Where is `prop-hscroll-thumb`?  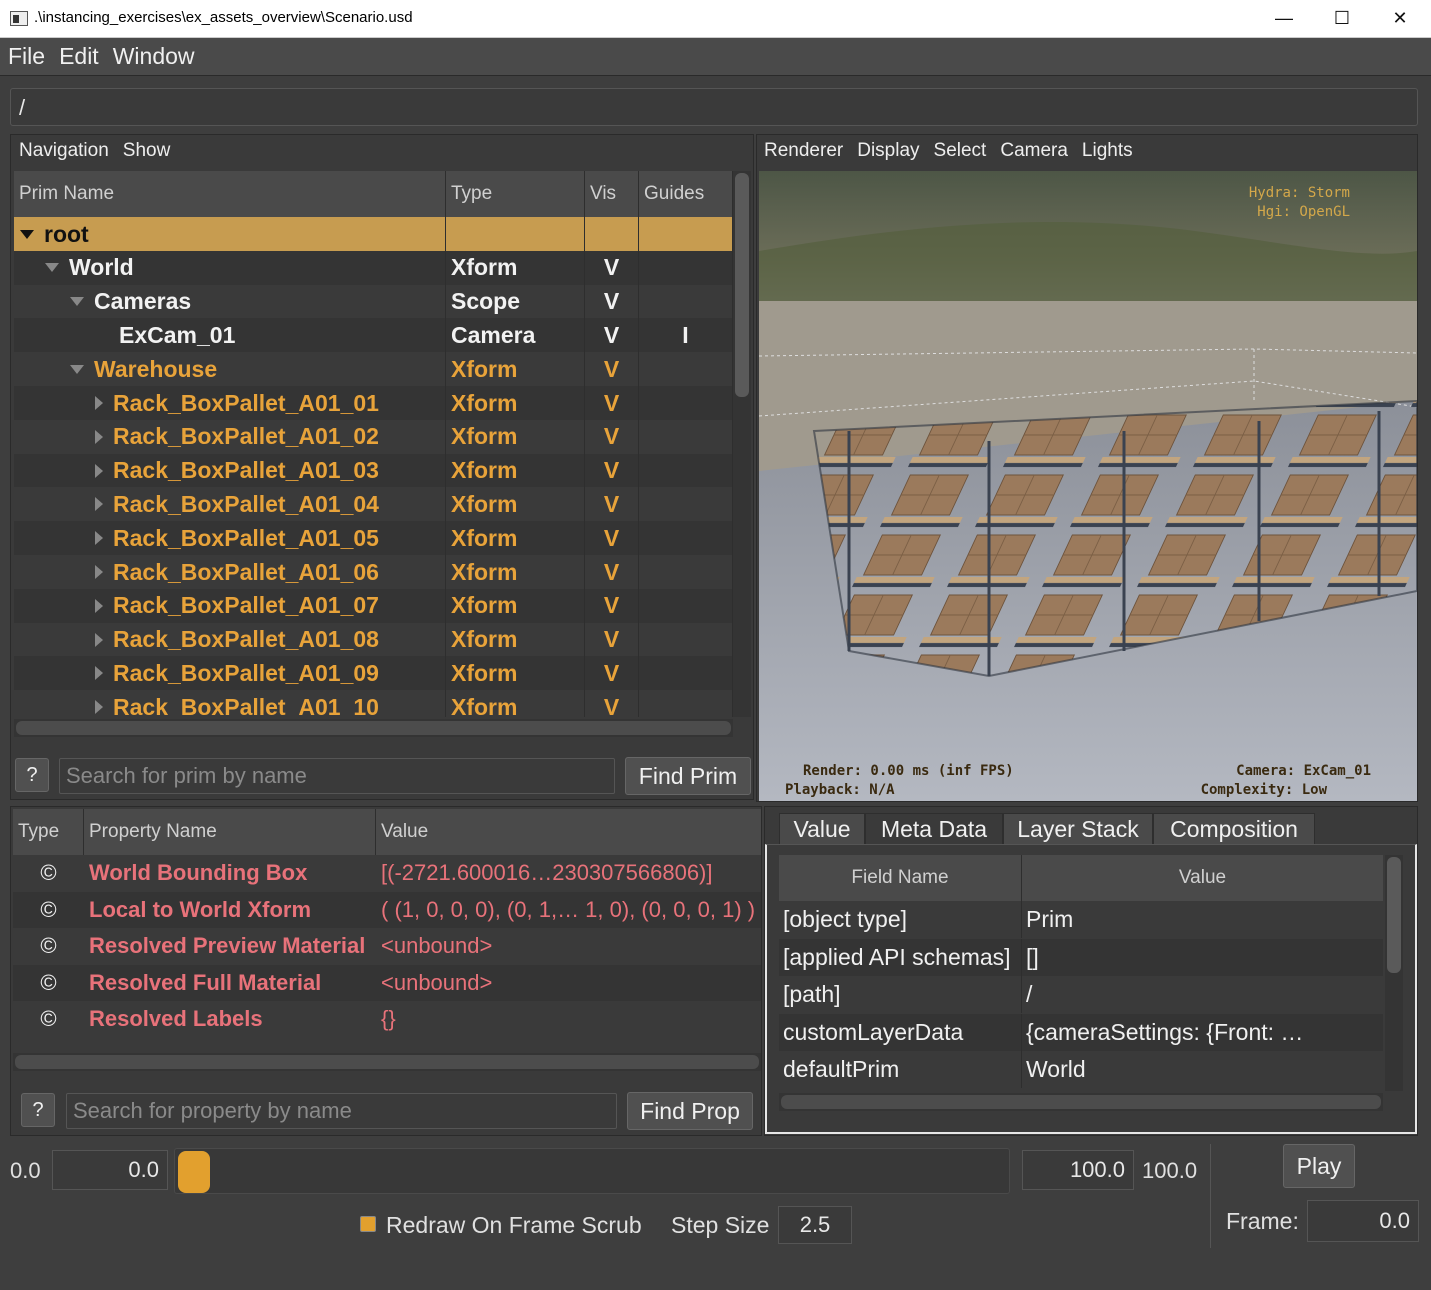
prop-hscroll-thumb is located at coordinates (387, 1062).